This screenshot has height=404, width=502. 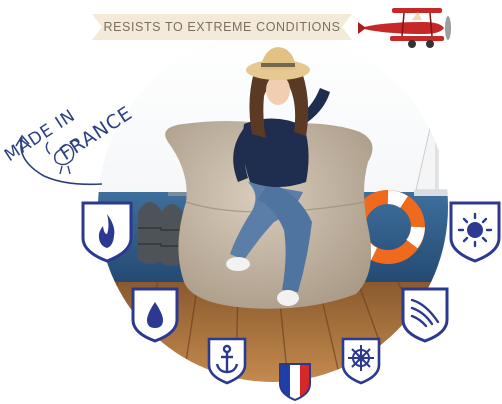 I want to click on biplane-icon, so click(x=405, y=25).